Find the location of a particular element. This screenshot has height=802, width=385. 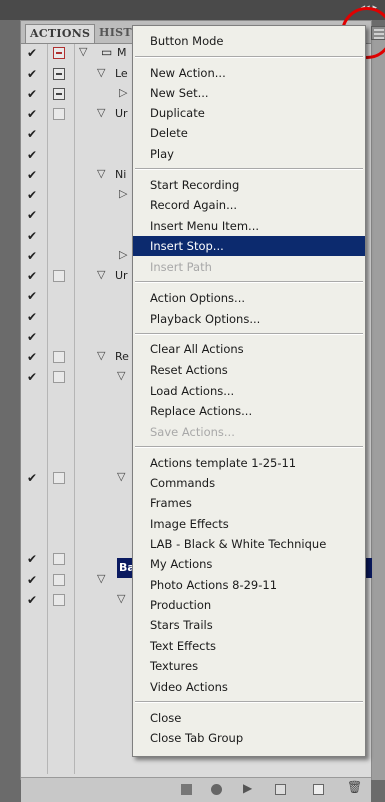

menu-item-stars-trails: Stars Trails is located at coordinates (249, 625).